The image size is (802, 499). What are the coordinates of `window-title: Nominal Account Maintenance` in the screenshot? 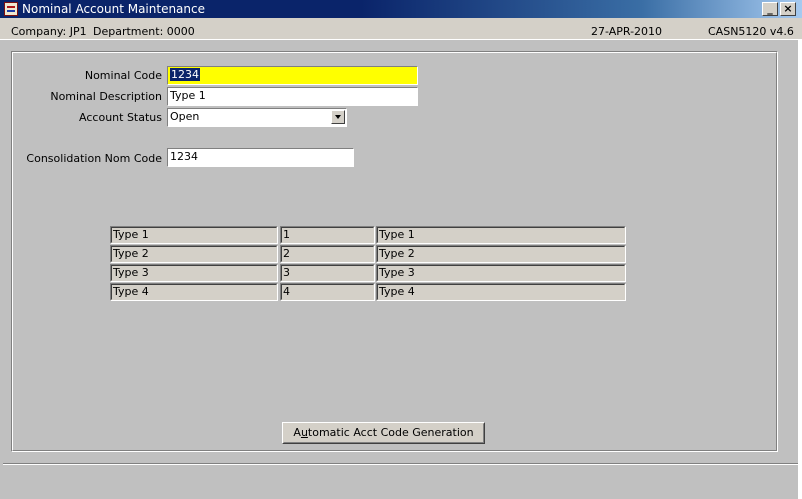 It's located at (113, 9).